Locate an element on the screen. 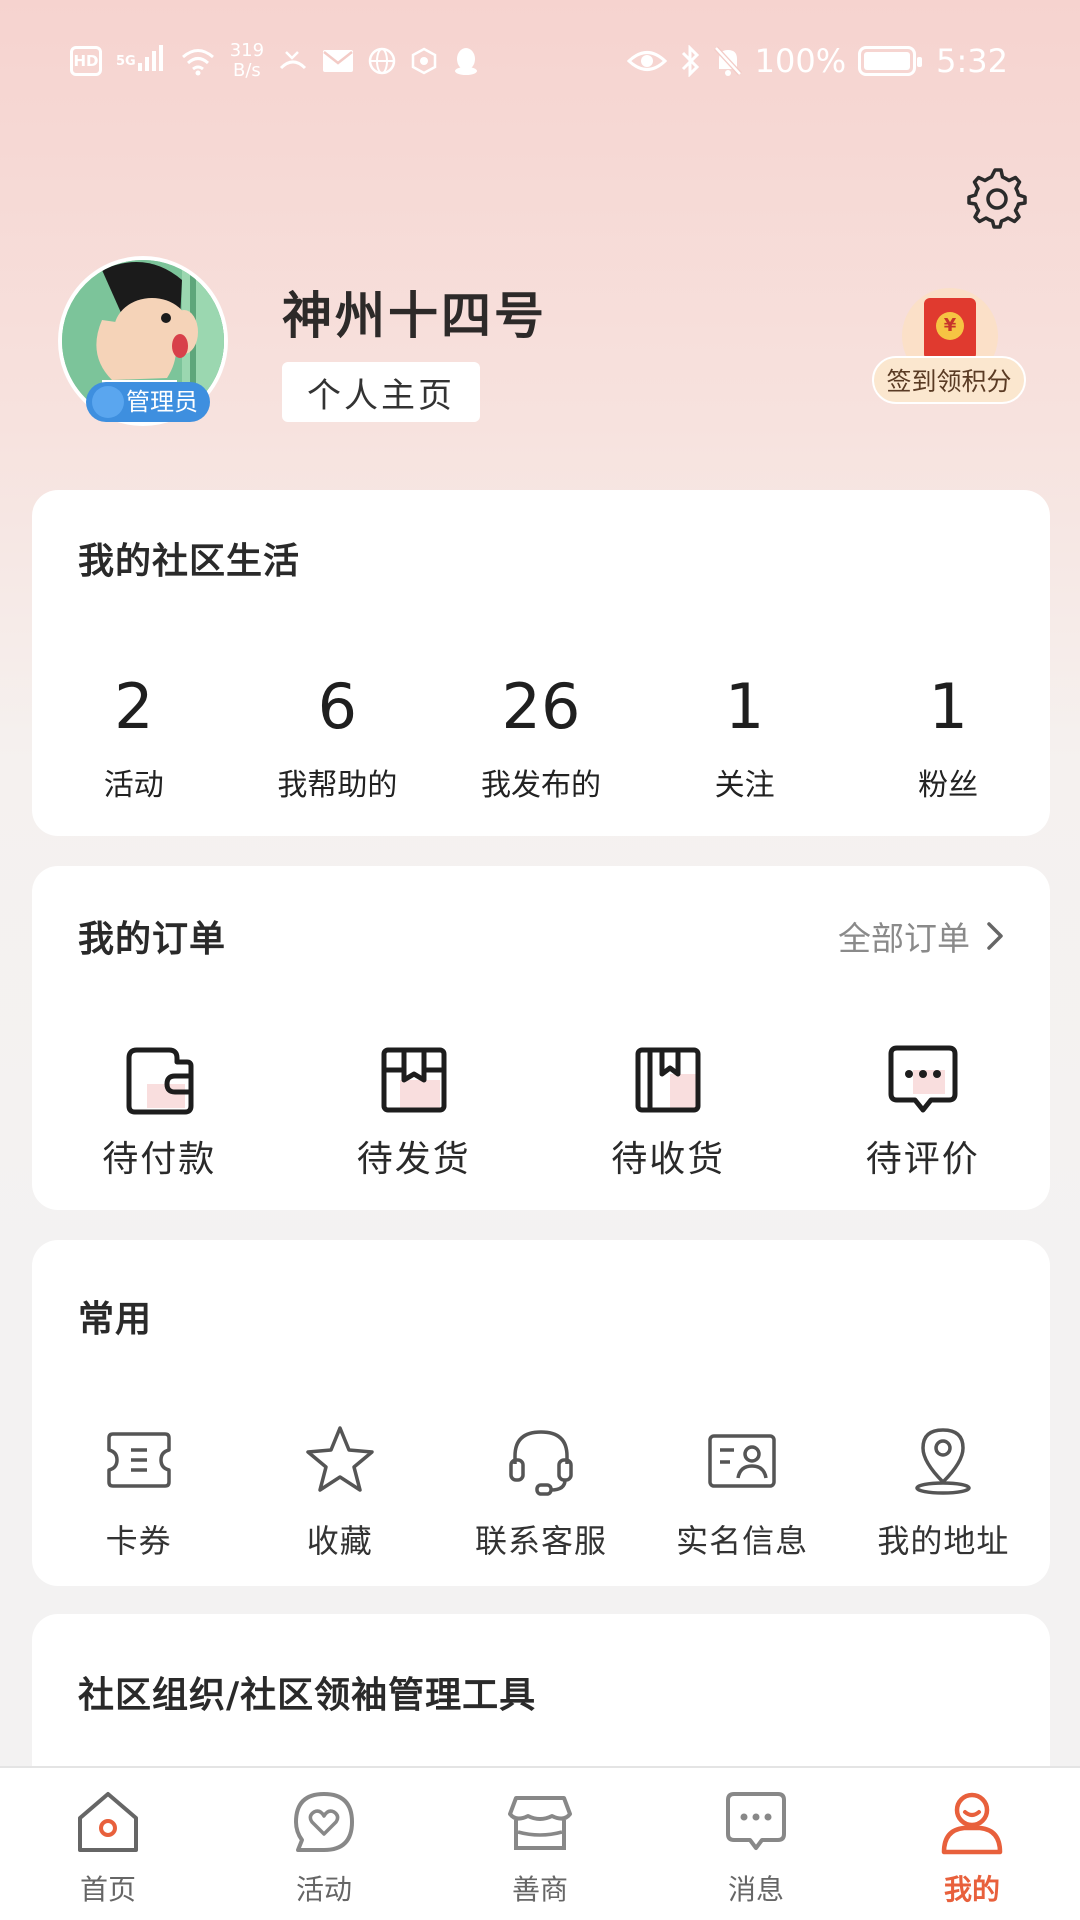 This screenshot has height=1920, width=1080. nav-label: 消息 is located at coordinates (755, 1889).